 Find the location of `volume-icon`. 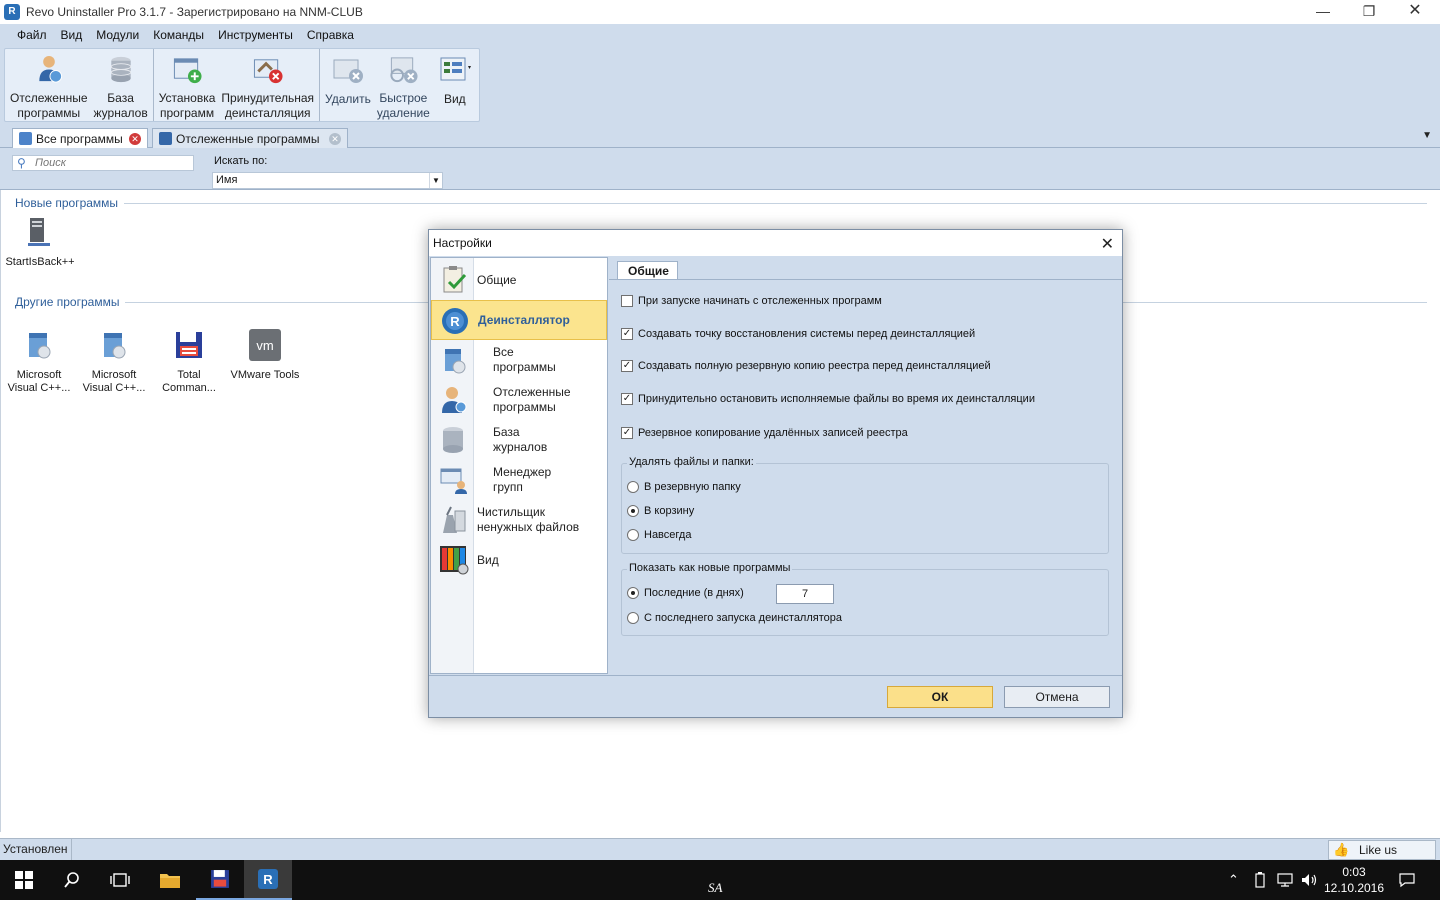

volume-icon is located at coordinates (1309, 880).